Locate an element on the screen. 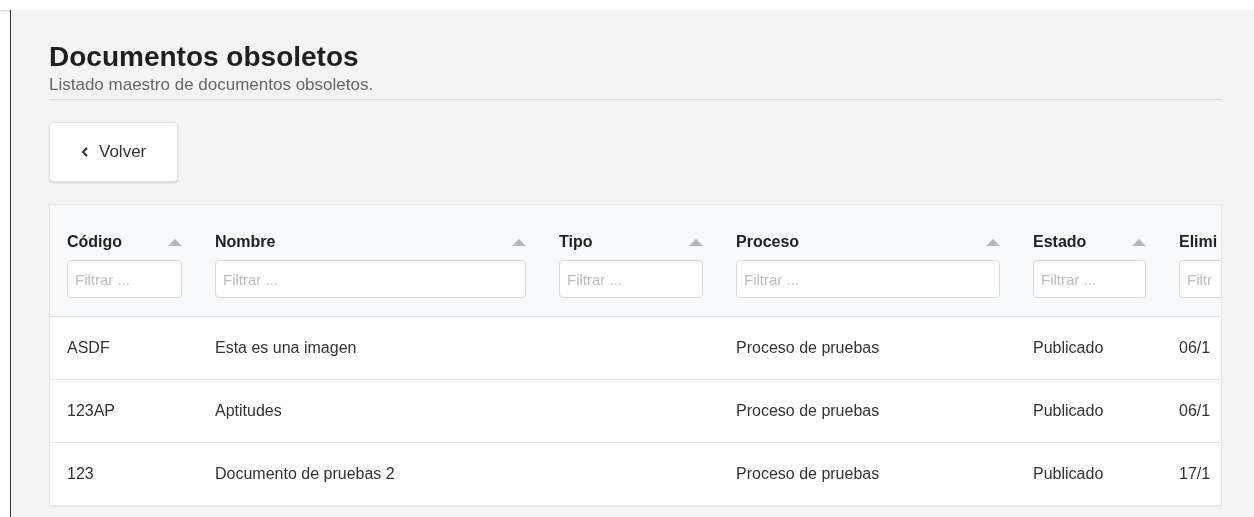 This screenshot has width=1254, height=517. column-header: Proceso is located at coordinates (768, 242).